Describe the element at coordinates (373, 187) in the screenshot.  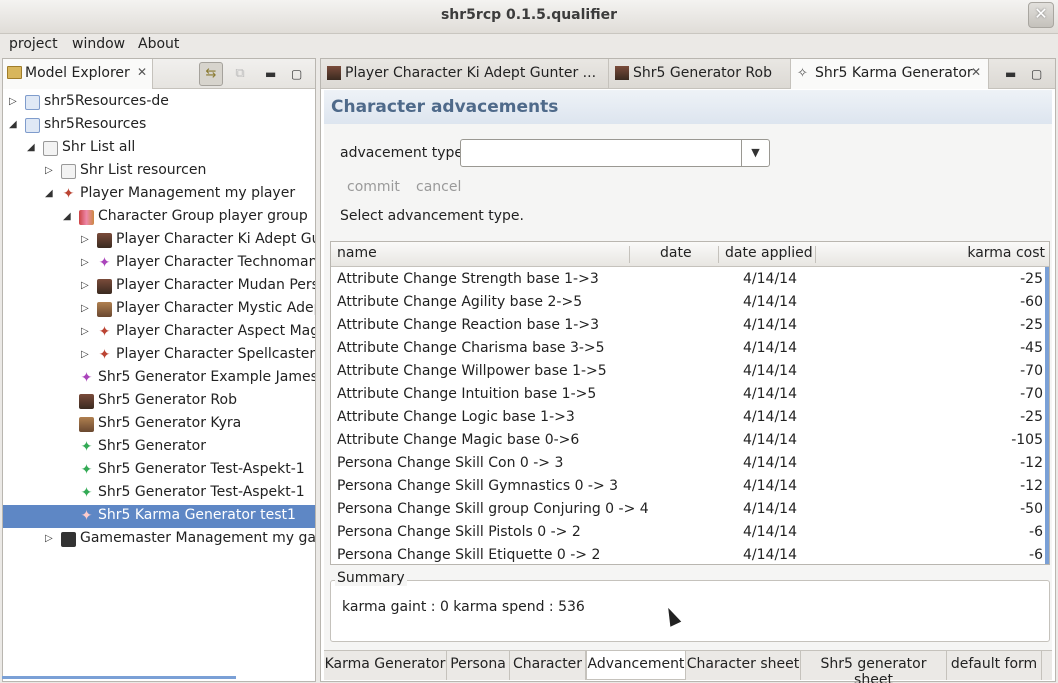
I see `commit-button: commit` at that location.